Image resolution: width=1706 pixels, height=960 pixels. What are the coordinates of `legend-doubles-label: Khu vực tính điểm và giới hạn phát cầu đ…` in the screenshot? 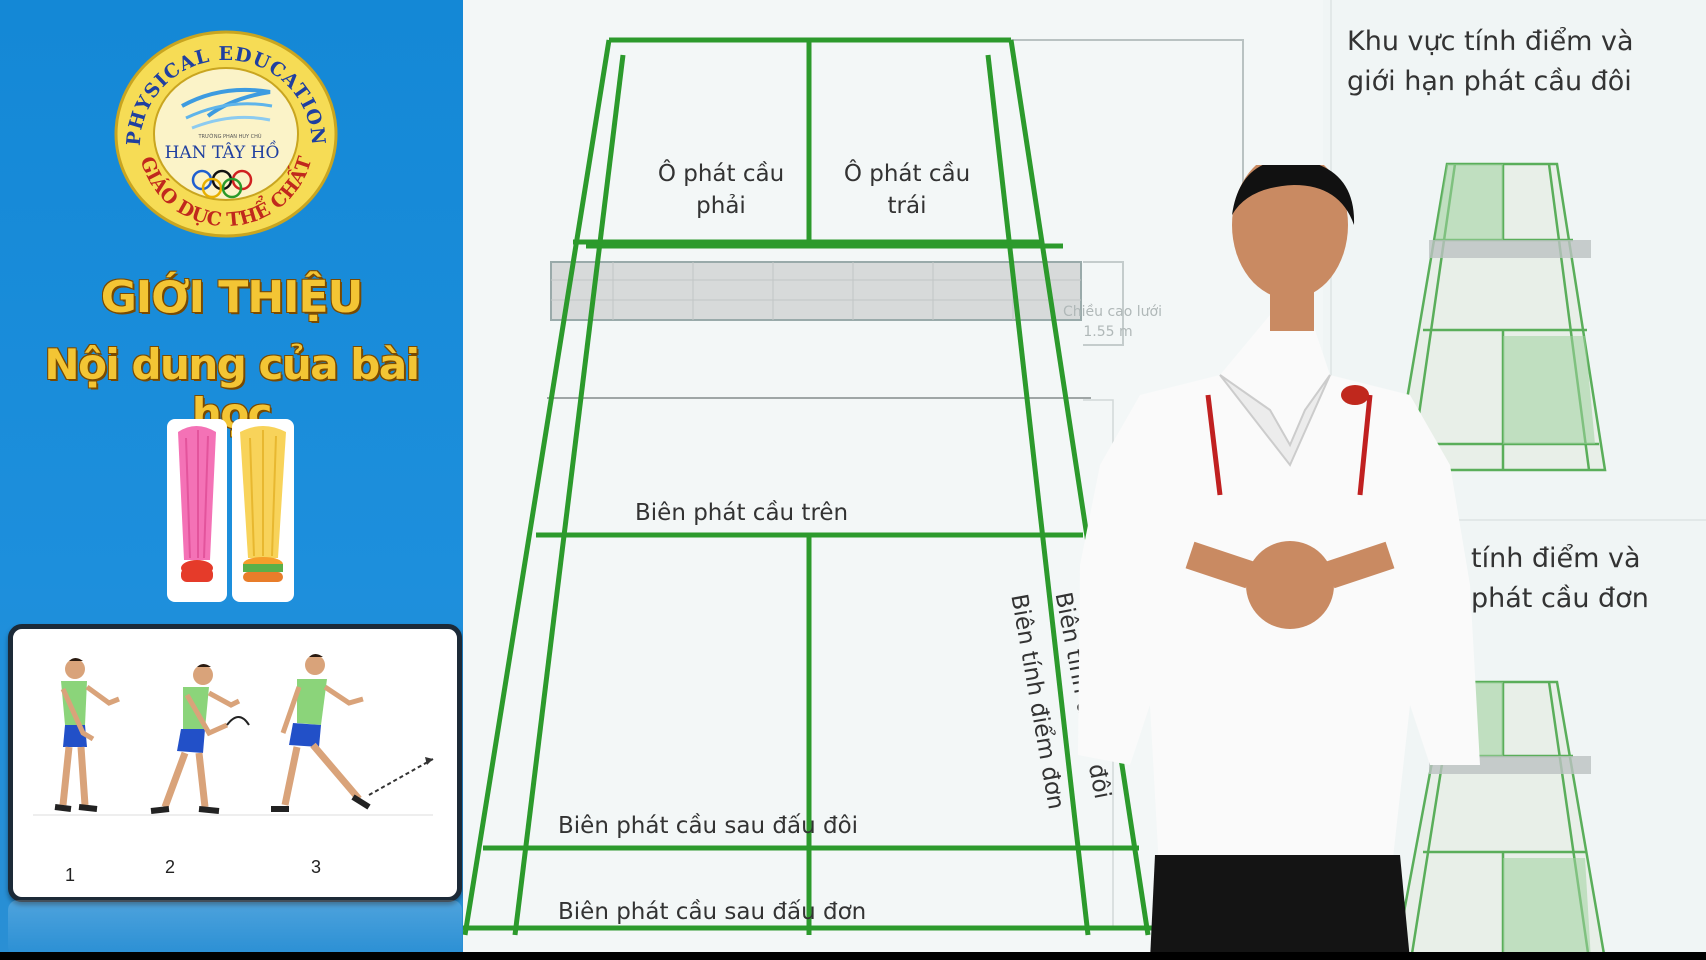 It's located at (1490, 61).